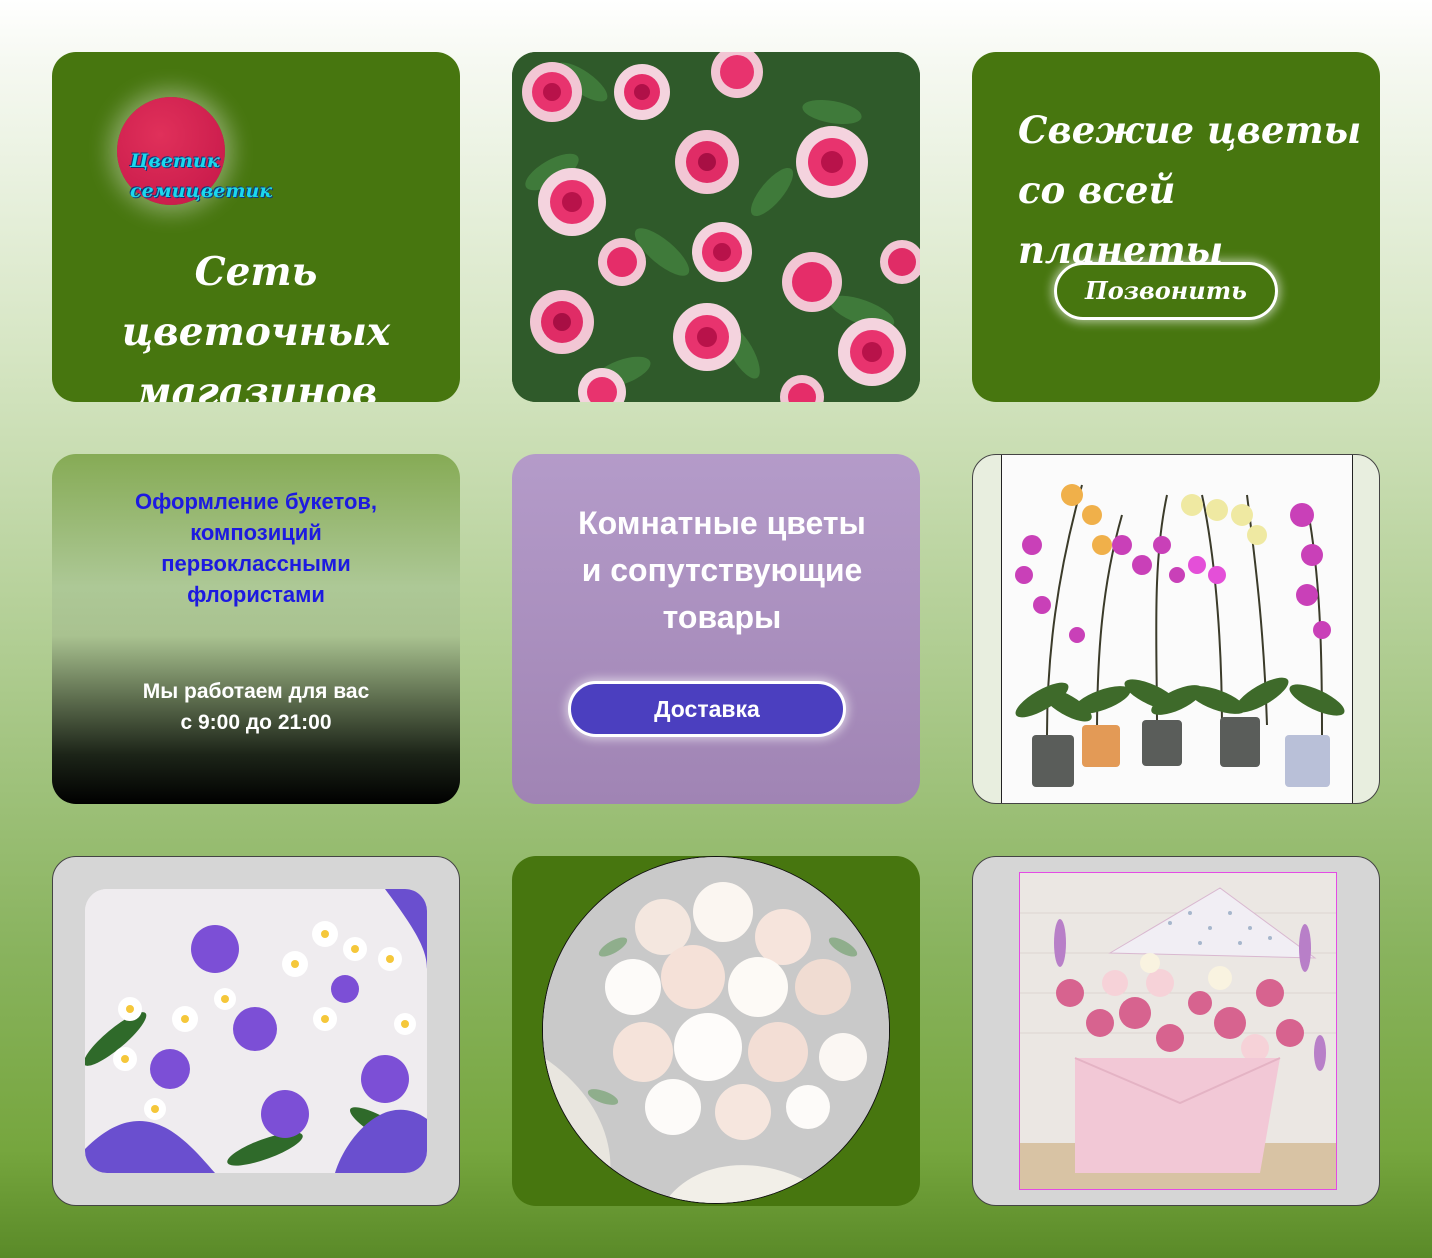 This screenshot has width=1432, height=1258. I want to click on fresh-flowers-card: Свежие цветы со всей планеты Позвонить, so click(1176, 227).